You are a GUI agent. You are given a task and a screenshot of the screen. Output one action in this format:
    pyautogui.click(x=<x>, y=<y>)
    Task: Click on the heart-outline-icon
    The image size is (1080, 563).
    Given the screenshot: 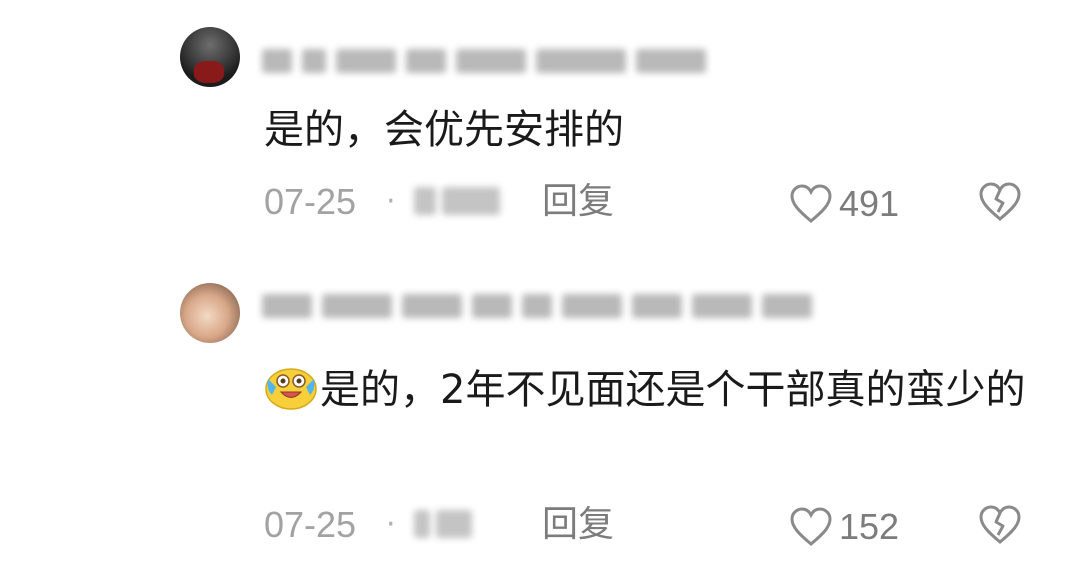 What is the action you would take?
    pyautogui.click(x=811, y=526)
    